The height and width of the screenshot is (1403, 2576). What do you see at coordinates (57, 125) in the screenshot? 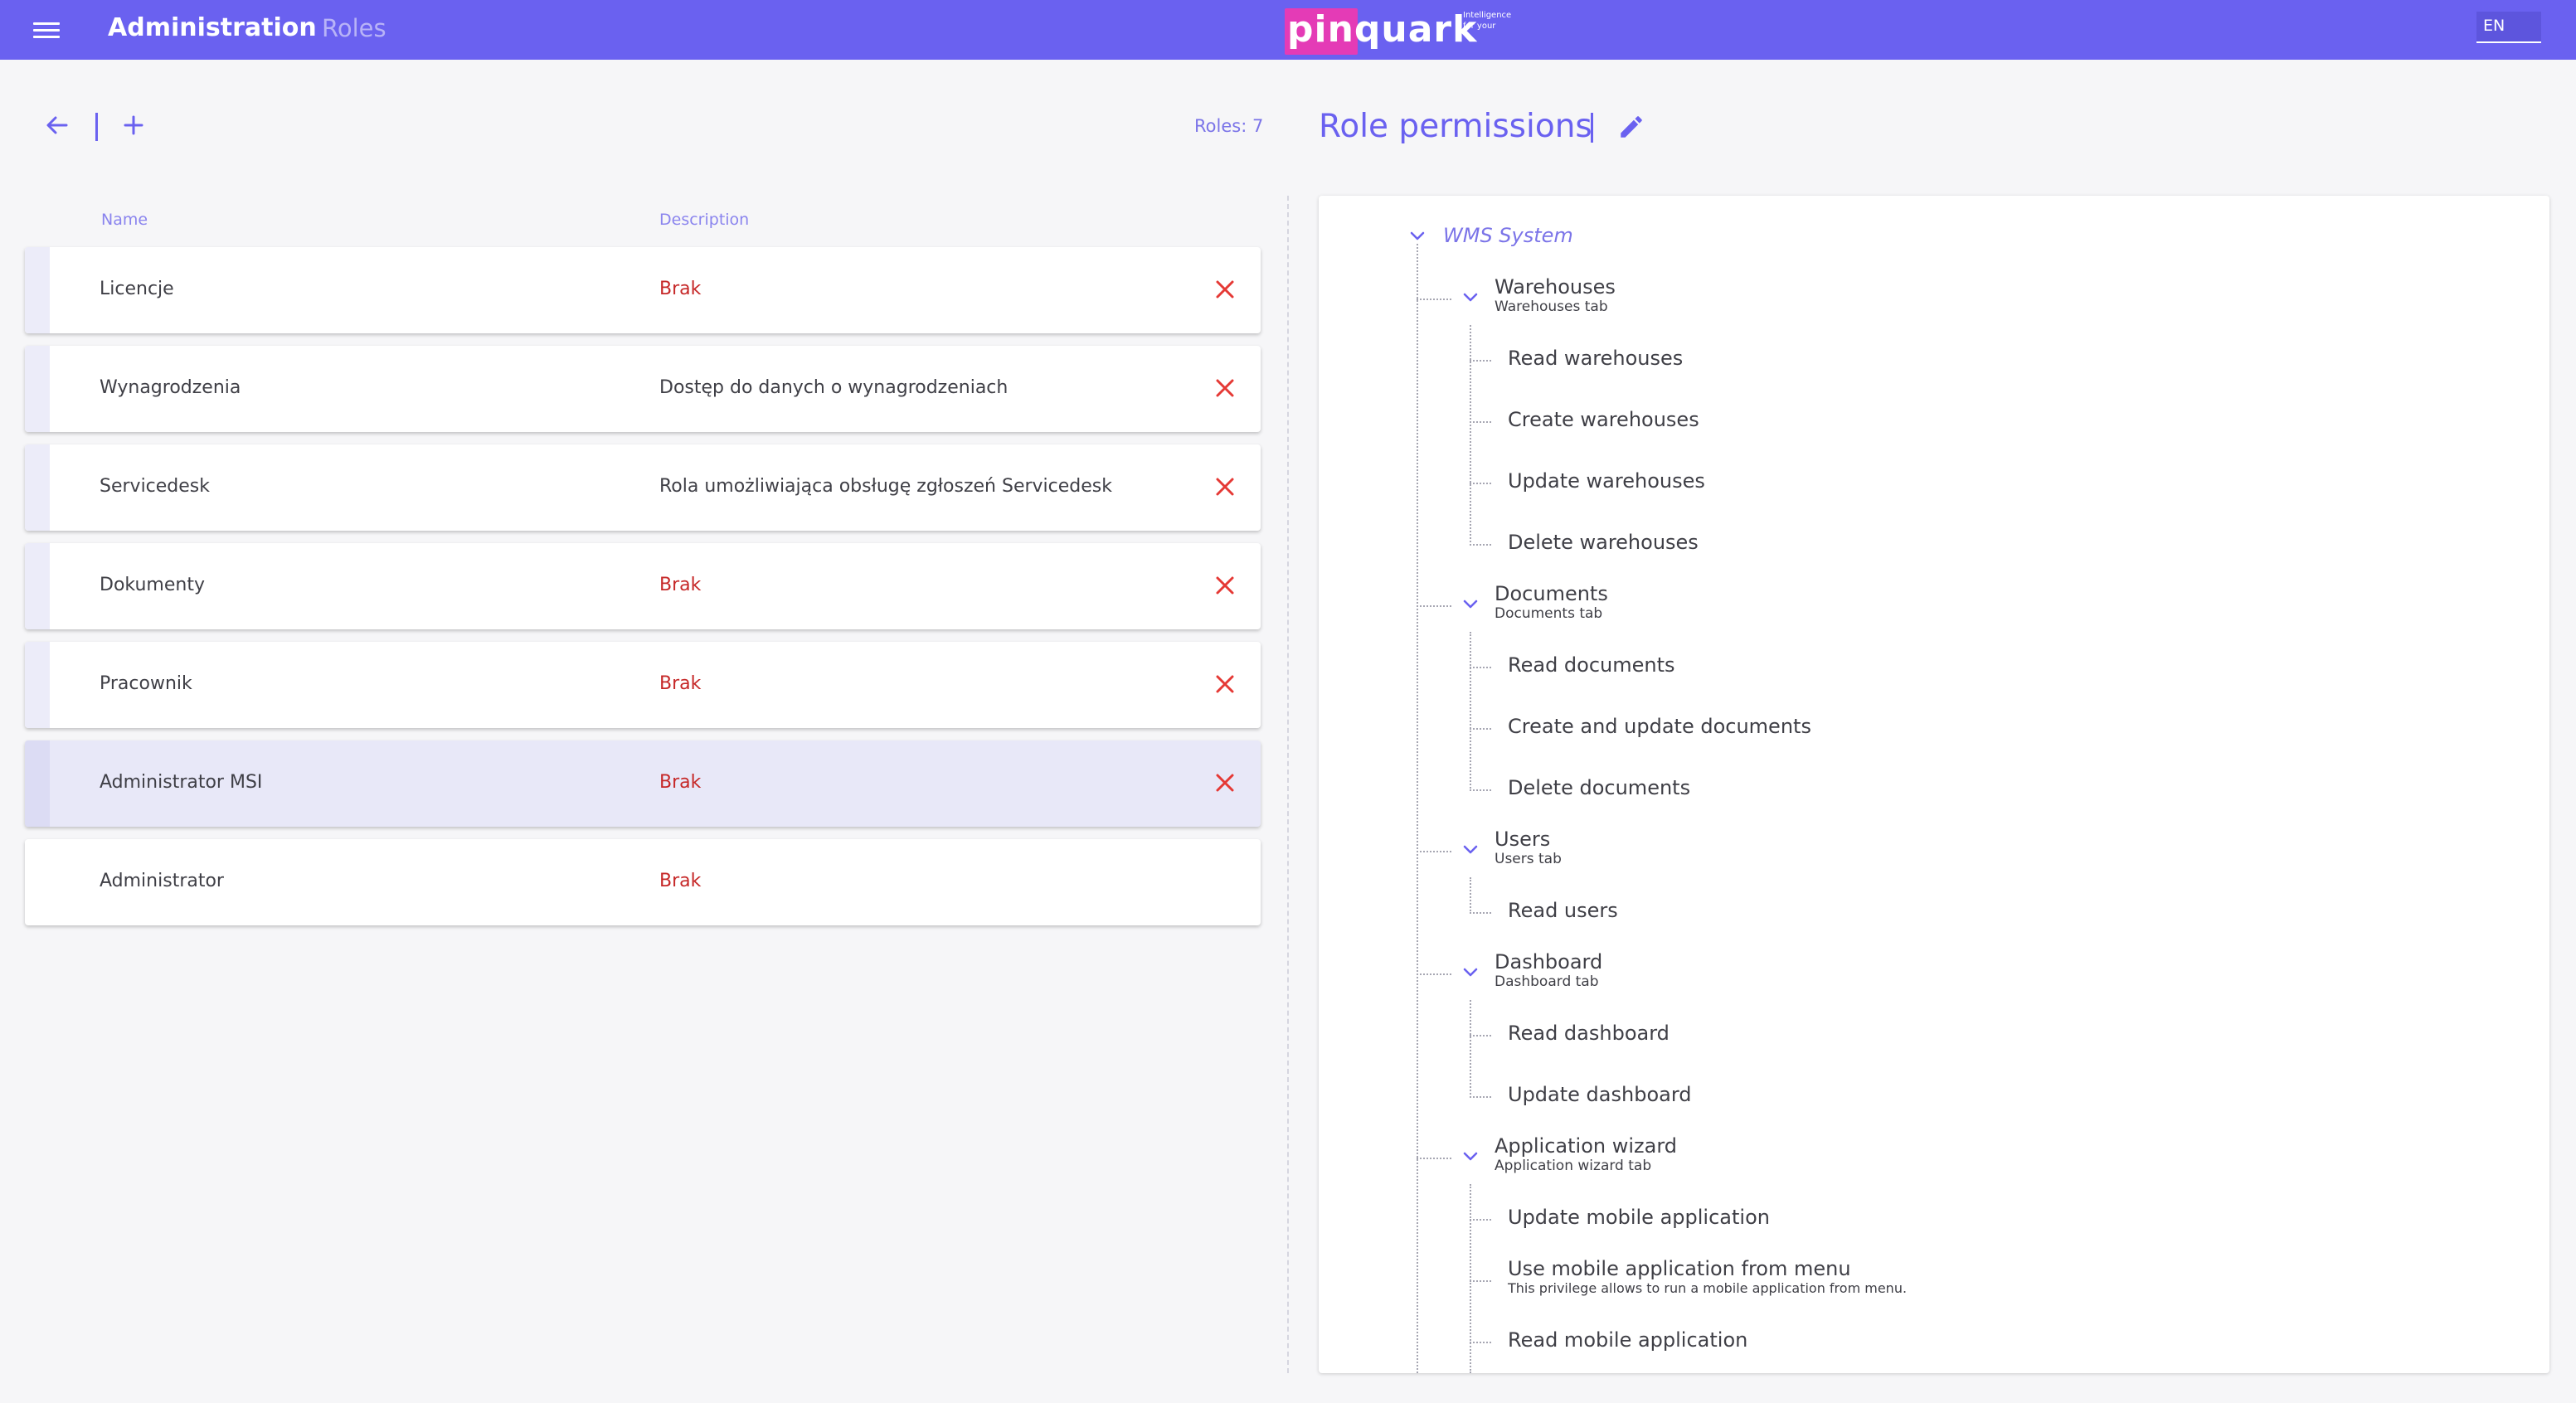
I see `arrow-left-icon` at bounding box center [57, 125].